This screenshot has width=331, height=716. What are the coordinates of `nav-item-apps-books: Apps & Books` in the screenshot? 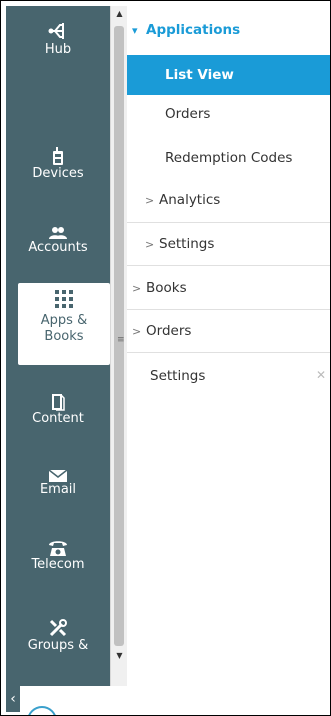 It's located at (64, 324).